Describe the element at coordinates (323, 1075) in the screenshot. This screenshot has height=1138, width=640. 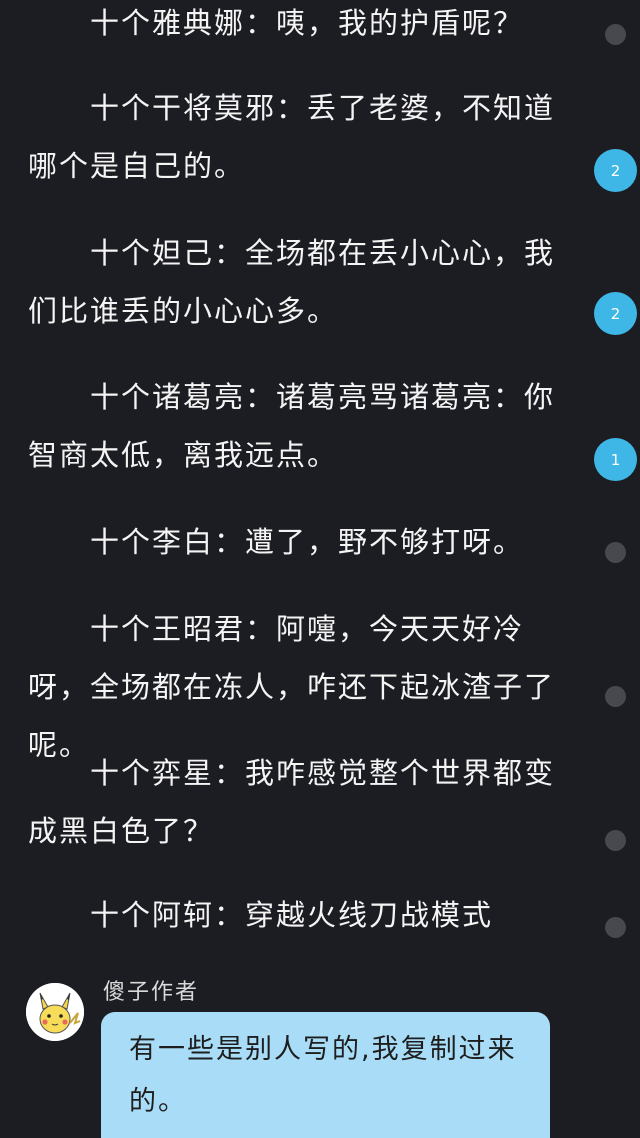
I see `author-comment-text: 有一些是别人写的,我复制过来的。` at that location.